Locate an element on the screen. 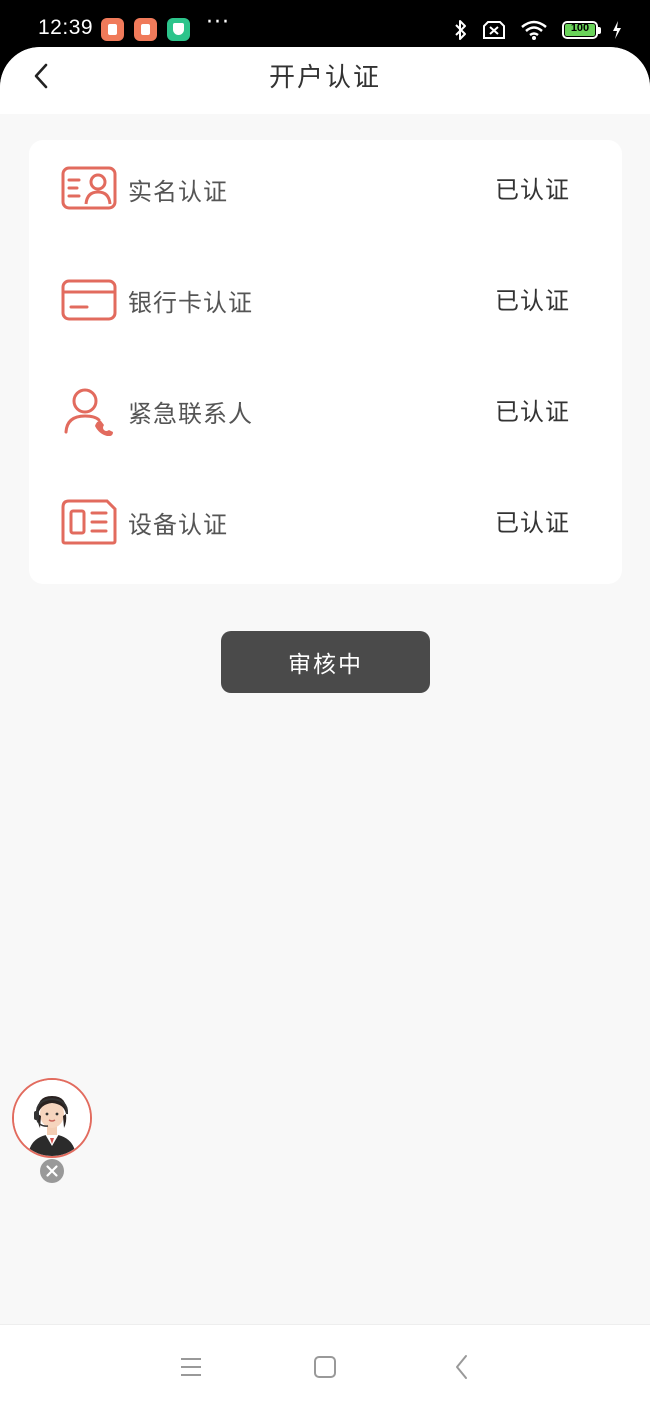 The width and height of the screenshot is (650, 1410). verification-item-label: 紧急联系人 is located at coordinates (190, 414).